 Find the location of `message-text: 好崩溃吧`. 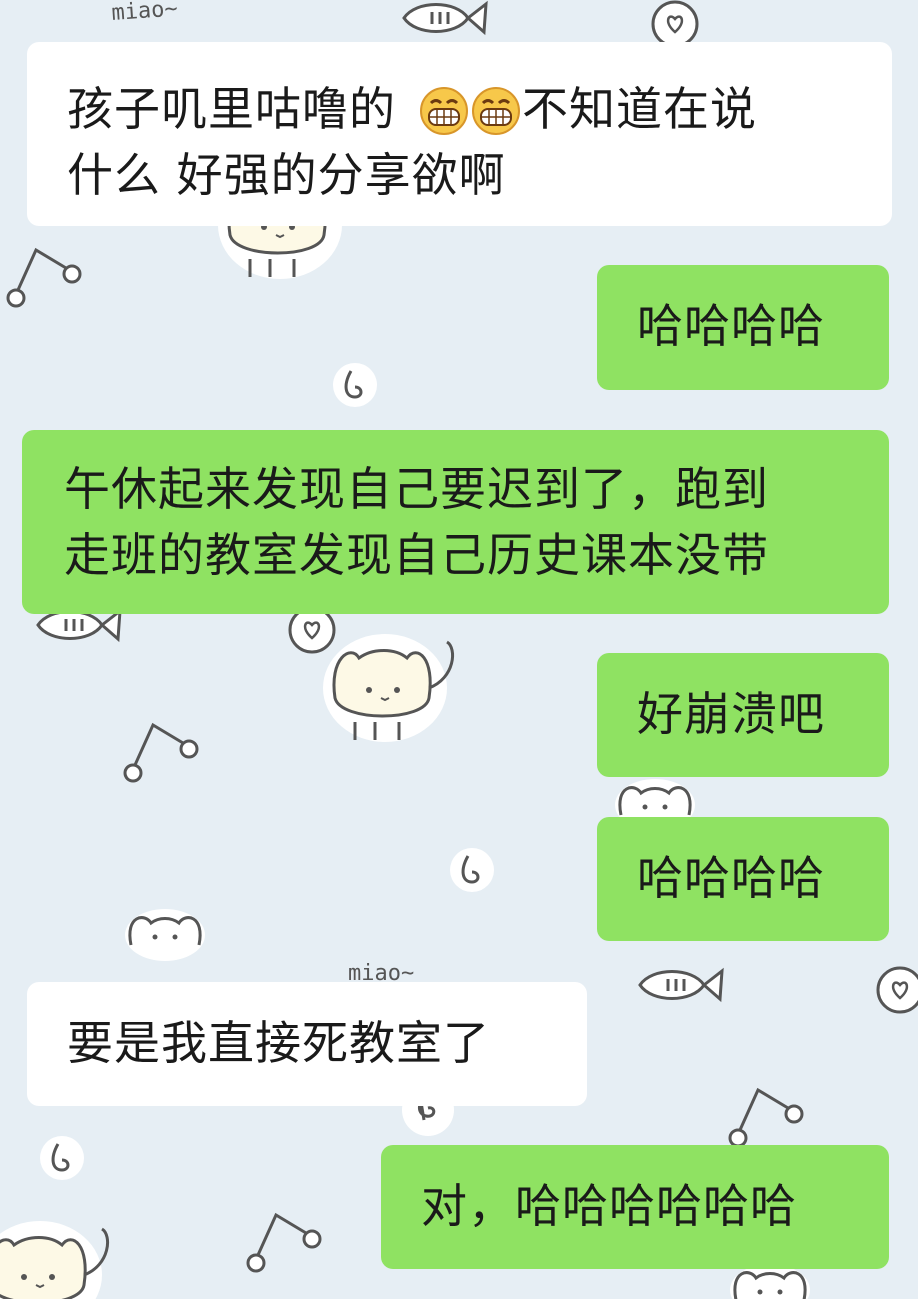

message-text: 好崩溃吧 is located at coordinates (731, 714).